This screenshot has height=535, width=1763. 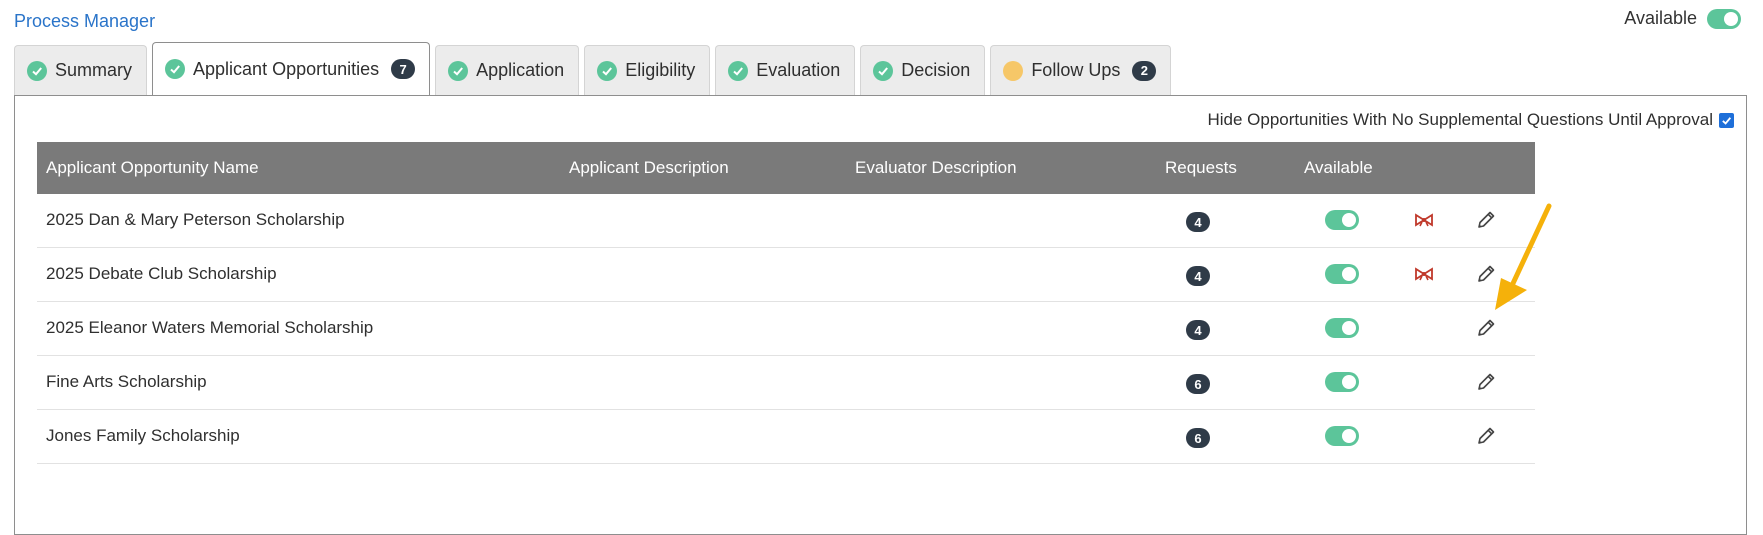 I want to click on tab-label: Summary, so click(x=94, y=70).